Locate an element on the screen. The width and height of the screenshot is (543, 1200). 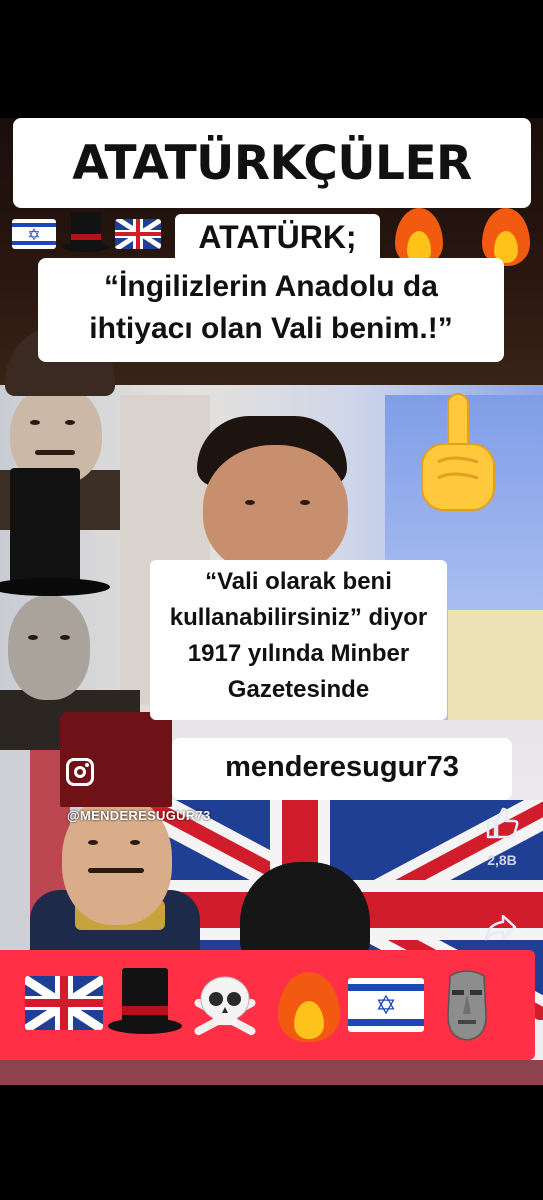
fire-icon is located at coordinates (309, 1007).